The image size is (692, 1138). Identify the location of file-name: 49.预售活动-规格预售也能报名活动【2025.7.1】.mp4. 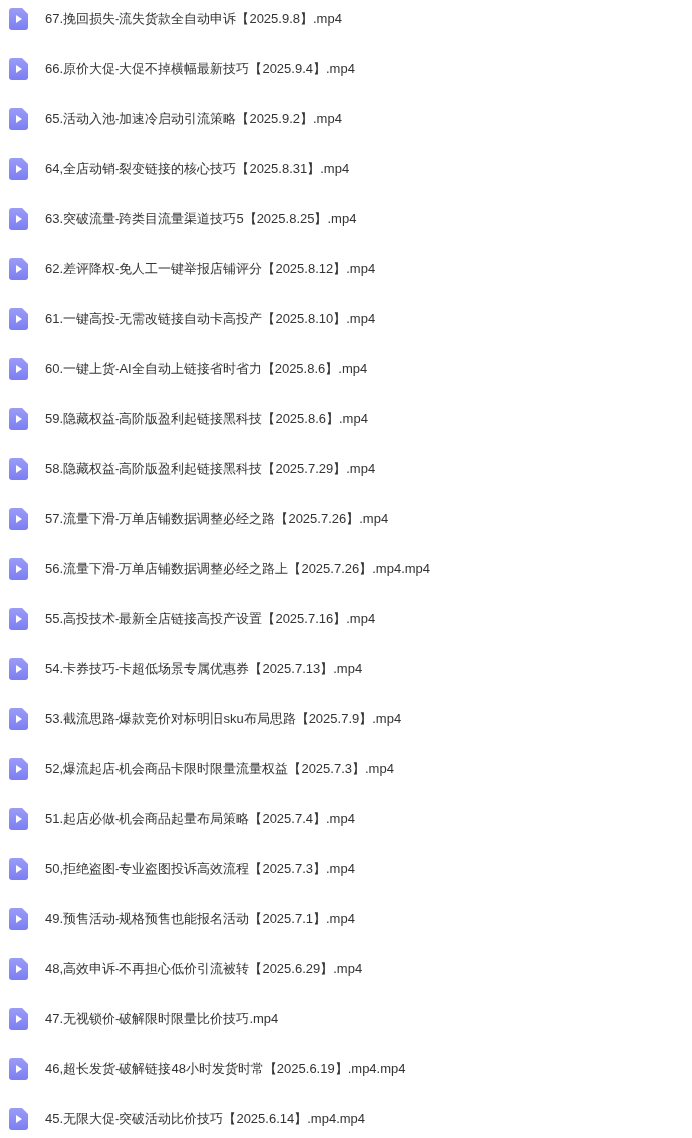
(200, 919).